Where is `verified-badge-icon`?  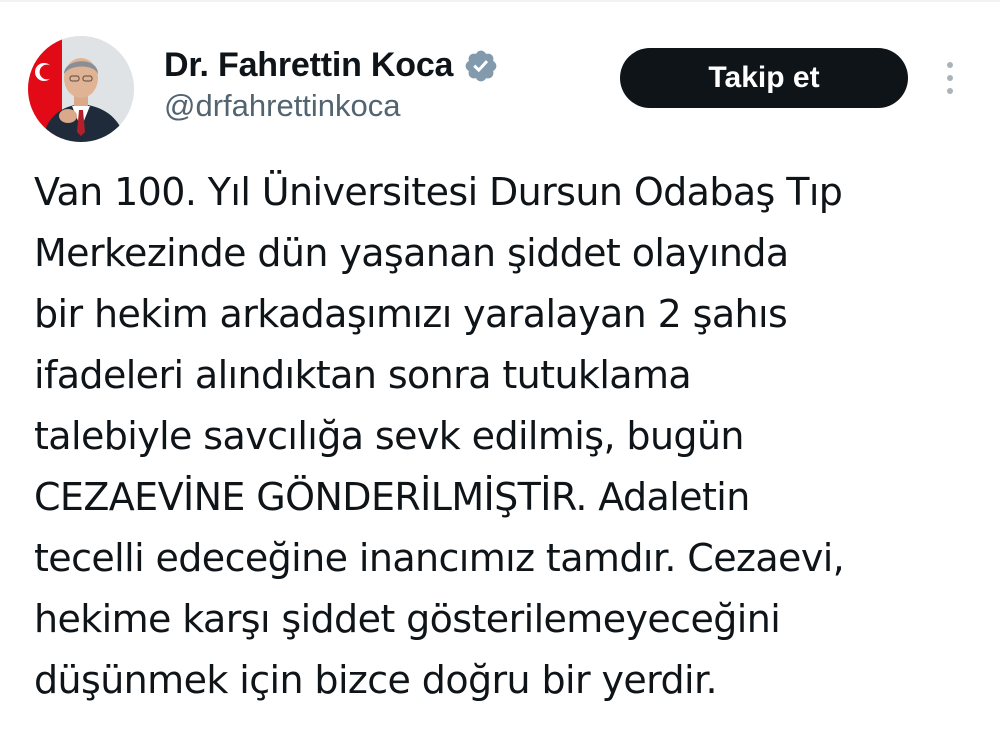
verified-badge-icon is located at coordinates (481, 66).